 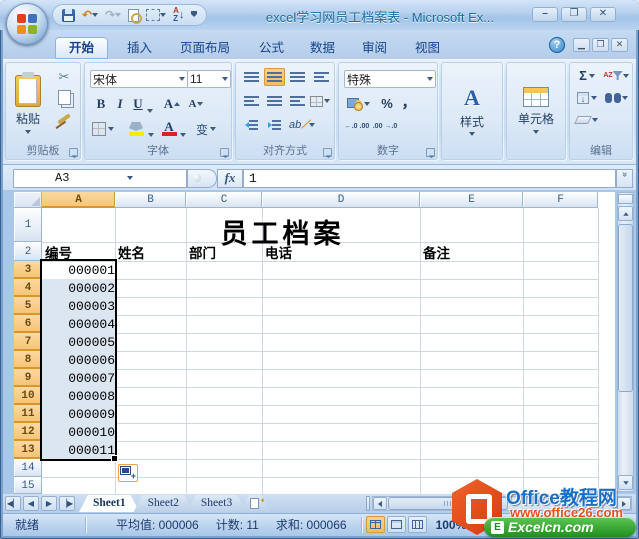 I want to click on row-header-2: 2, so click(x=28, y=251).